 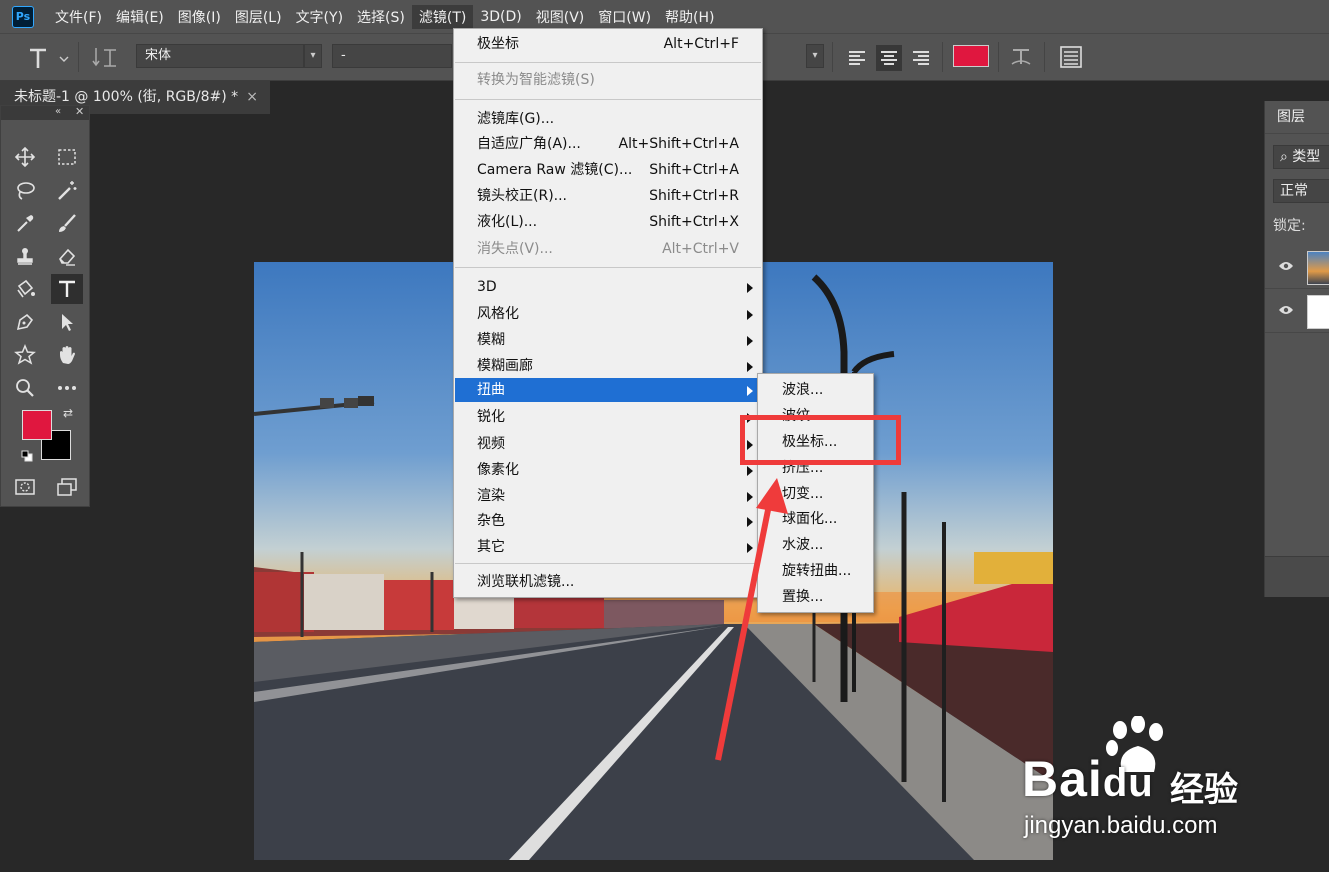 I want to click on layers-footer, so click(x=1297, y=576).